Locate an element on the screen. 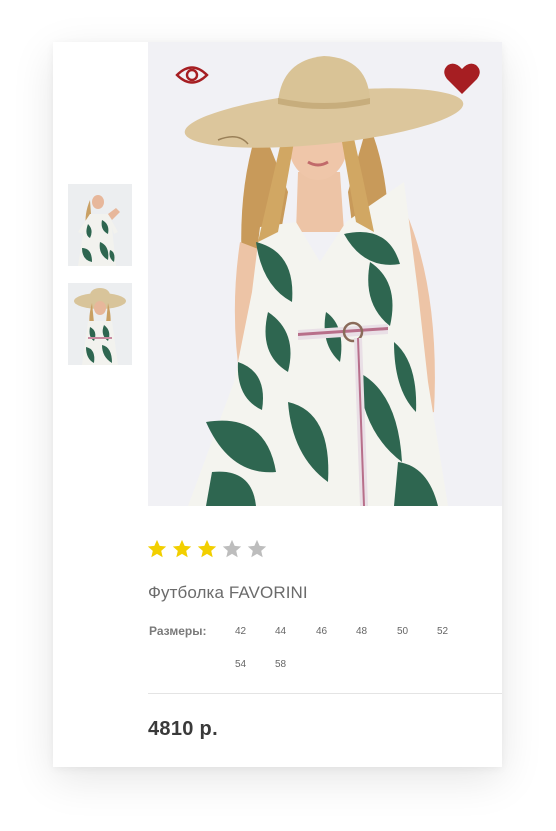 The image size is (556, 831). product-price: 4810 р. is located at coordinates (183, 729).